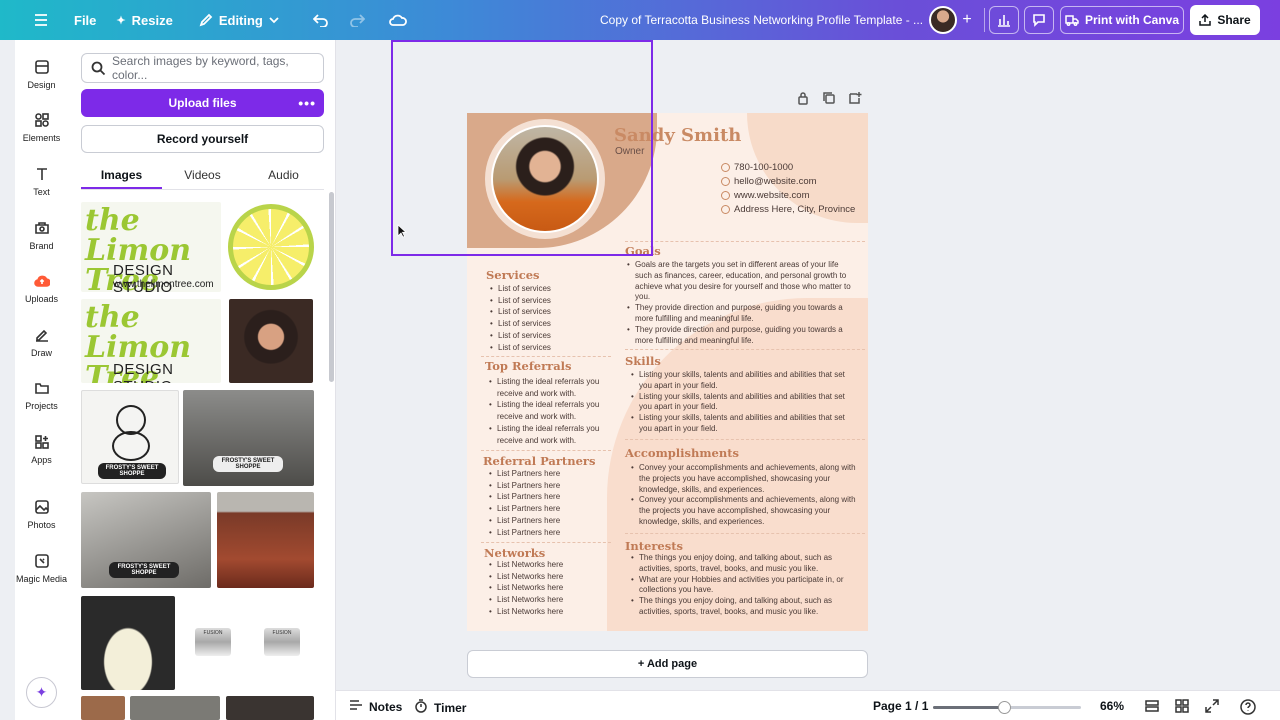 Image resolution: width=1280 pixels, height=720 pixels. I want to click on redo-button, so click(357, 20).